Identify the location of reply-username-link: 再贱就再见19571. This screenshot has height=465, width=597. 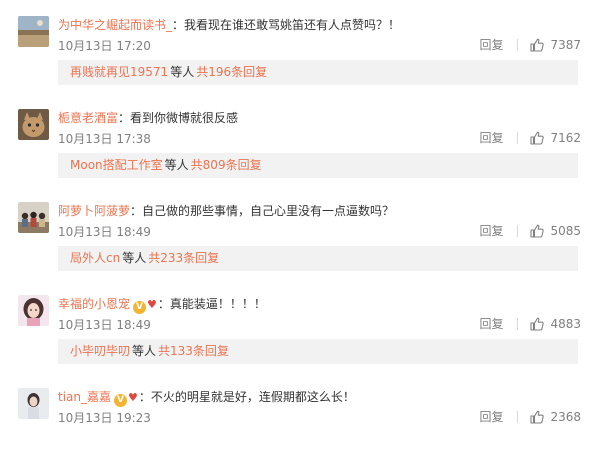
(119, 72).